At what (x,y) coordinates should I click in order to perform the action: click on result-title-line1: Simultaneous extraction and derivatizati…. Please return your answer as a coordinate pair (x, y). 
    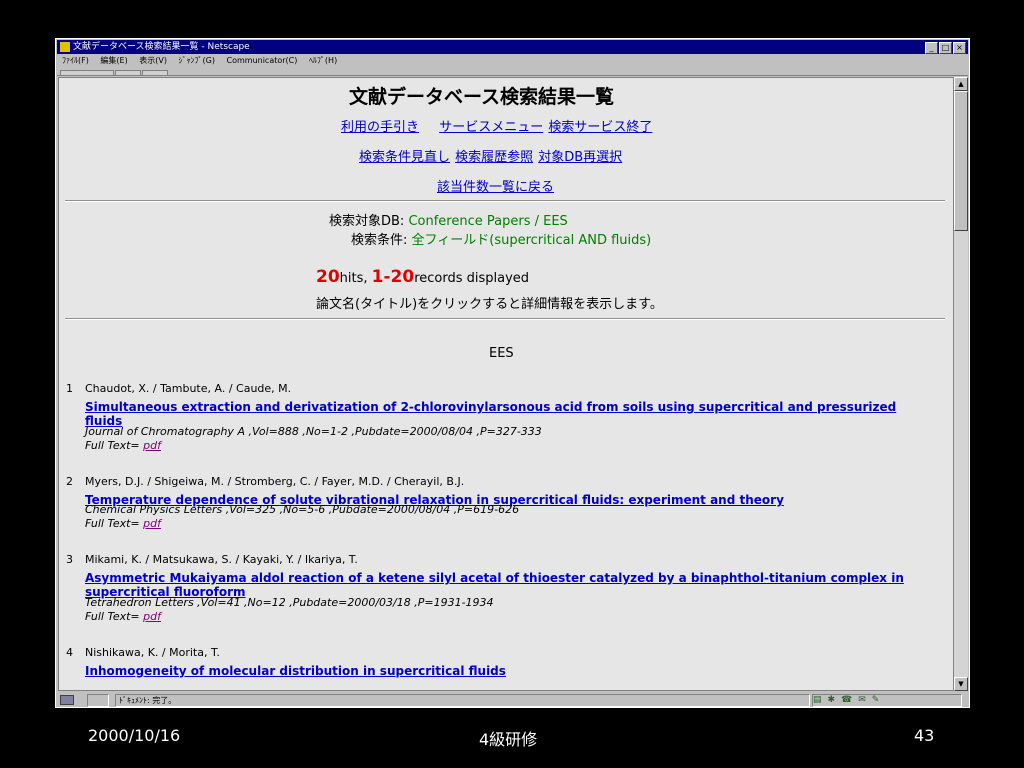
    Looking at the image, I should click on (490, 407).